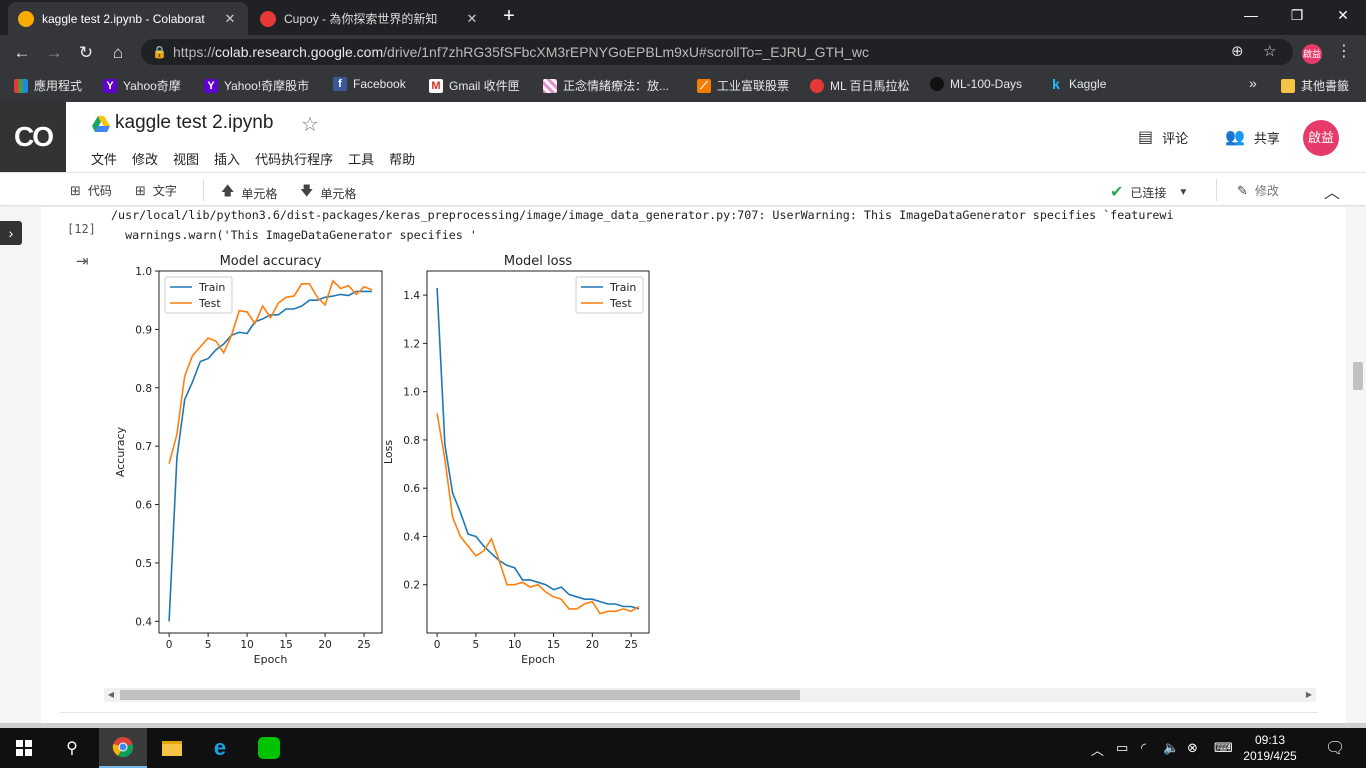 This screenshot has width=1366, height=768. What do you see at coordinates (143, 564) in the screenshot?
I see `y-tick-label: 0.5` at bounding box center [143, 564].